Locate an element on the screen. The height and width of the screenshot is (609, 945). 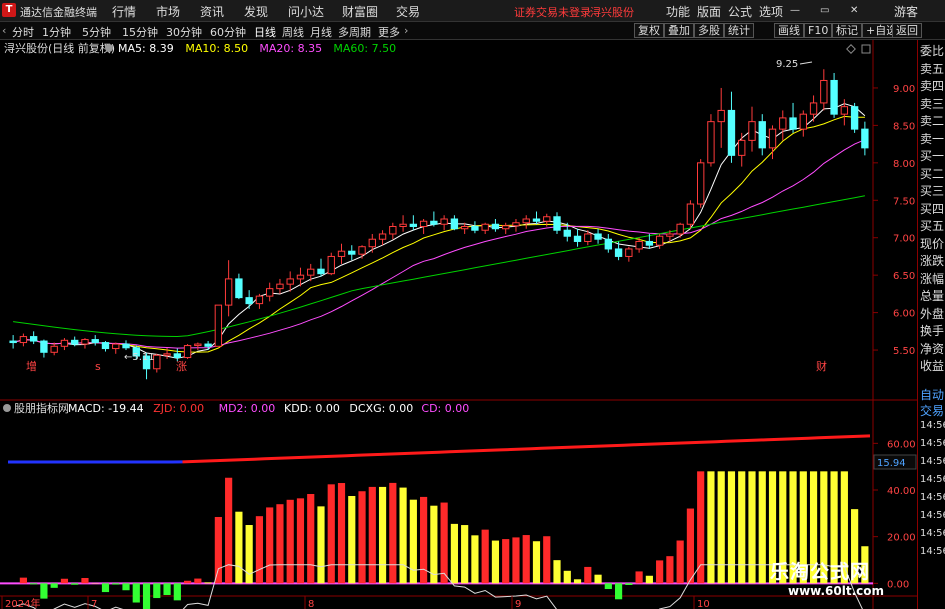
indicator-label-1: ZJD: 0.00 is located at coordinates (178, 408).